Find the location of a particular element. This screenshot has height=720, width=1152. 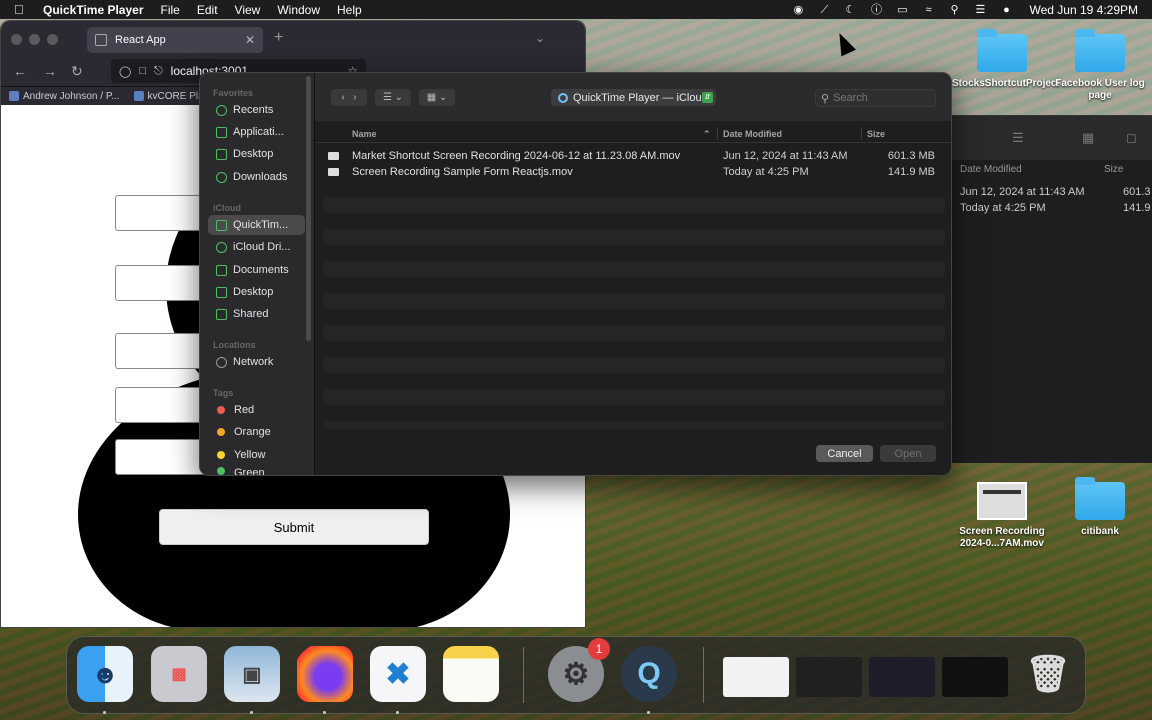

wifi-icon: ≈ is located at coordinates (928, 10).